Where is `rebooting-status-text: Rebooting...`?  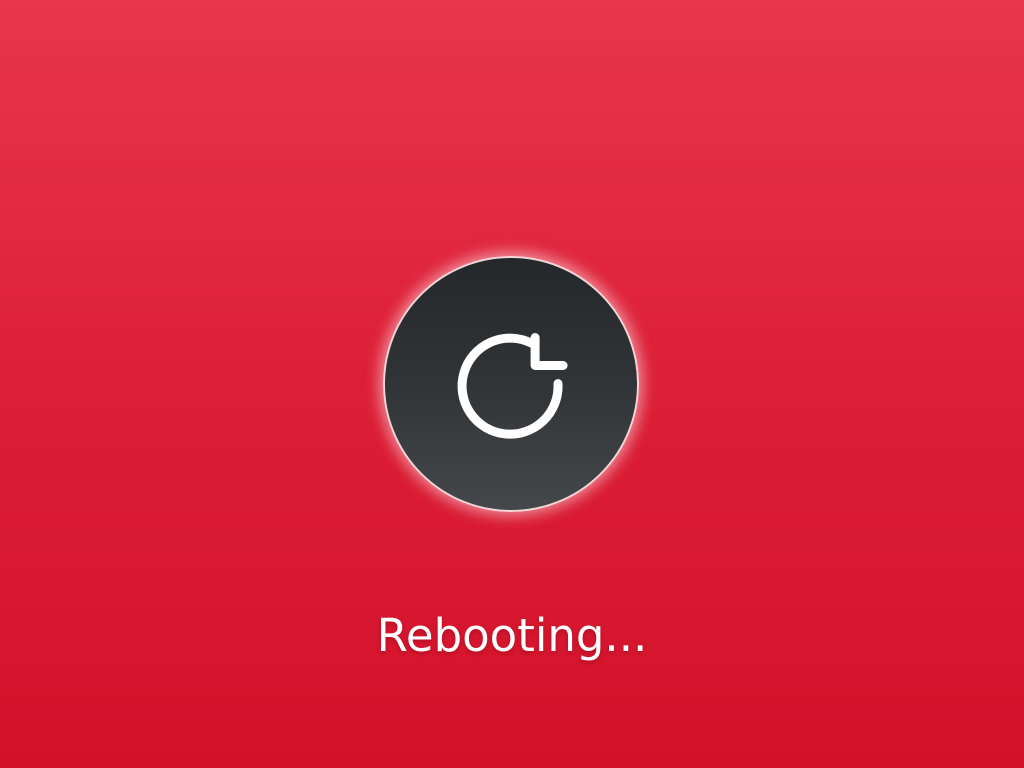 rebooting-status-text: Rebooting... is located at coordinates (512, 635).